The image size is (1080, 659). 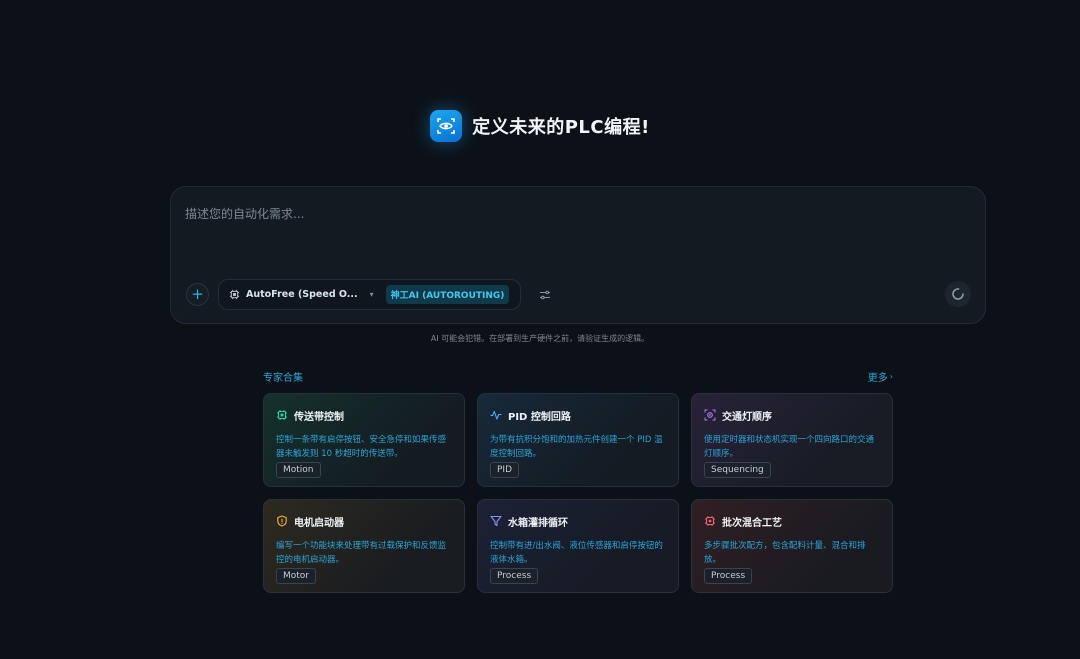 What do you see at coordinates (361, 447) in the screenshot?
I see `card-description: 控制一条带有启停按钮、安全急停和如果传感器未触发则 10 秒超时的传送带。` at bounding box center [361, 447].